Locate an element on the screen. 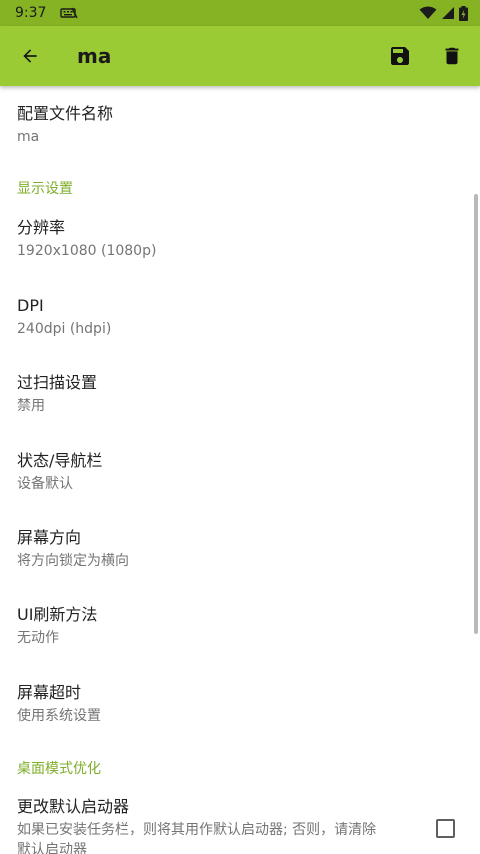  pref-summary: 设备默认 is located at coordinates (45, 484).